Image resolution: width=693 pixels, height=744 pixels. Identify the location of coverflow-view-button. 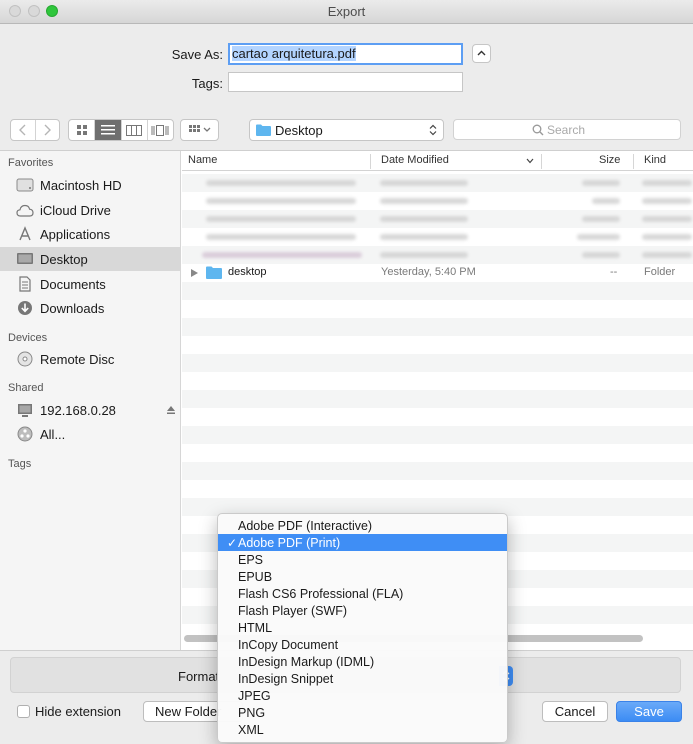
(160, 130).